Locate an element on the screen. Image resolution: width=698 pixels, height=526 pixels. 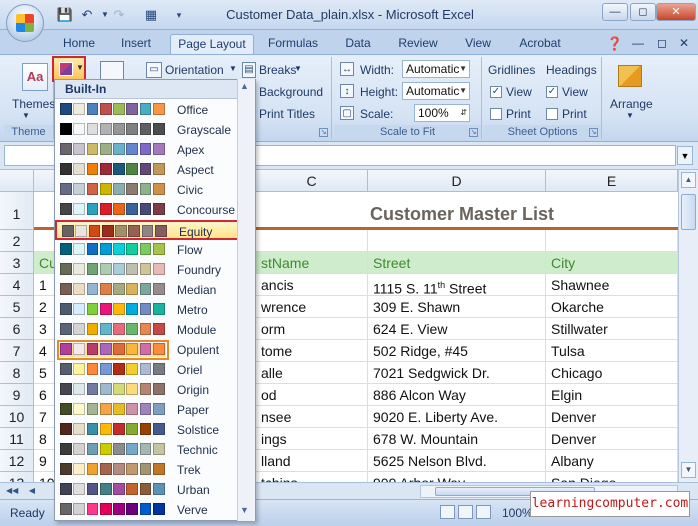
gridlines-print-checkbox is located at coordinates (496, 114).